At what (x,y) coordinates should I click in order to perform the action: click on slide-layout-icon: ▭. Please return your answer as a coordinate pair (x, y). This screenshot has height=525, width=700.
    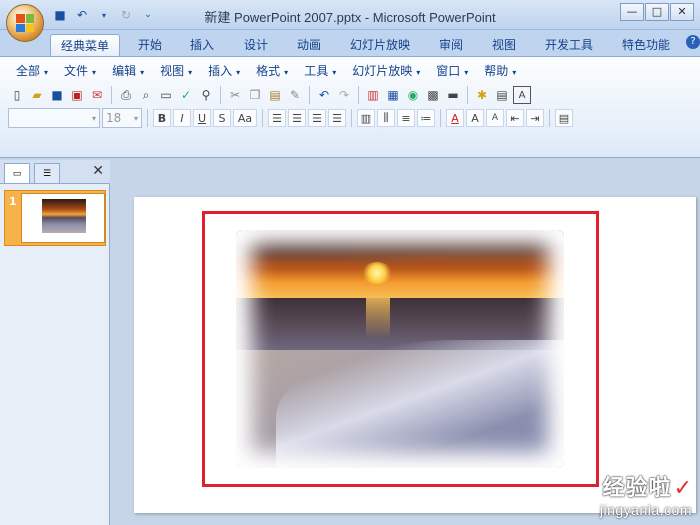
    Looking at the image, I should click on (166, 95).